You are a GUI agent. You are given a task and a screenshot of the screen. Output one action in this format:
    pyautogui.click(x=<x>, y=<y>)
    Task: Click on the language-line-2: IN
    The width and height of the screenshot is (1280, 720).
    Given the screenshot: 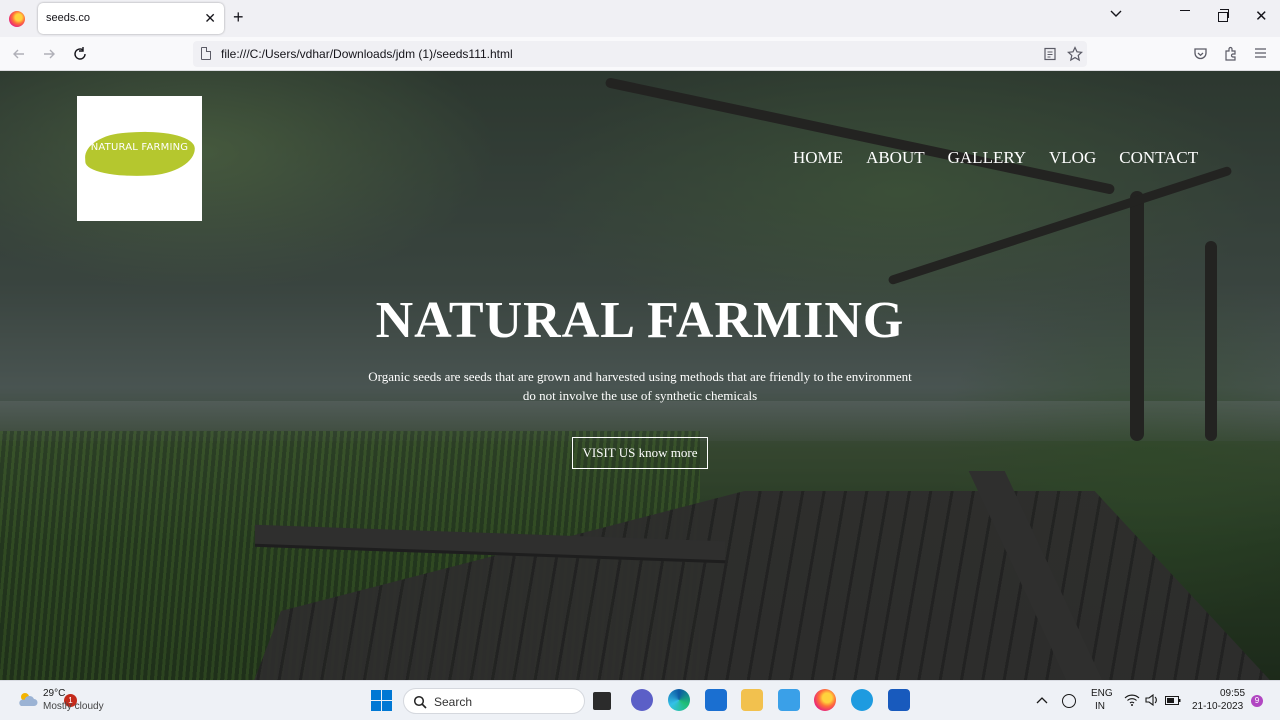 What is the action you would take?
    pyautogui.click(x=1100, y=706)
    